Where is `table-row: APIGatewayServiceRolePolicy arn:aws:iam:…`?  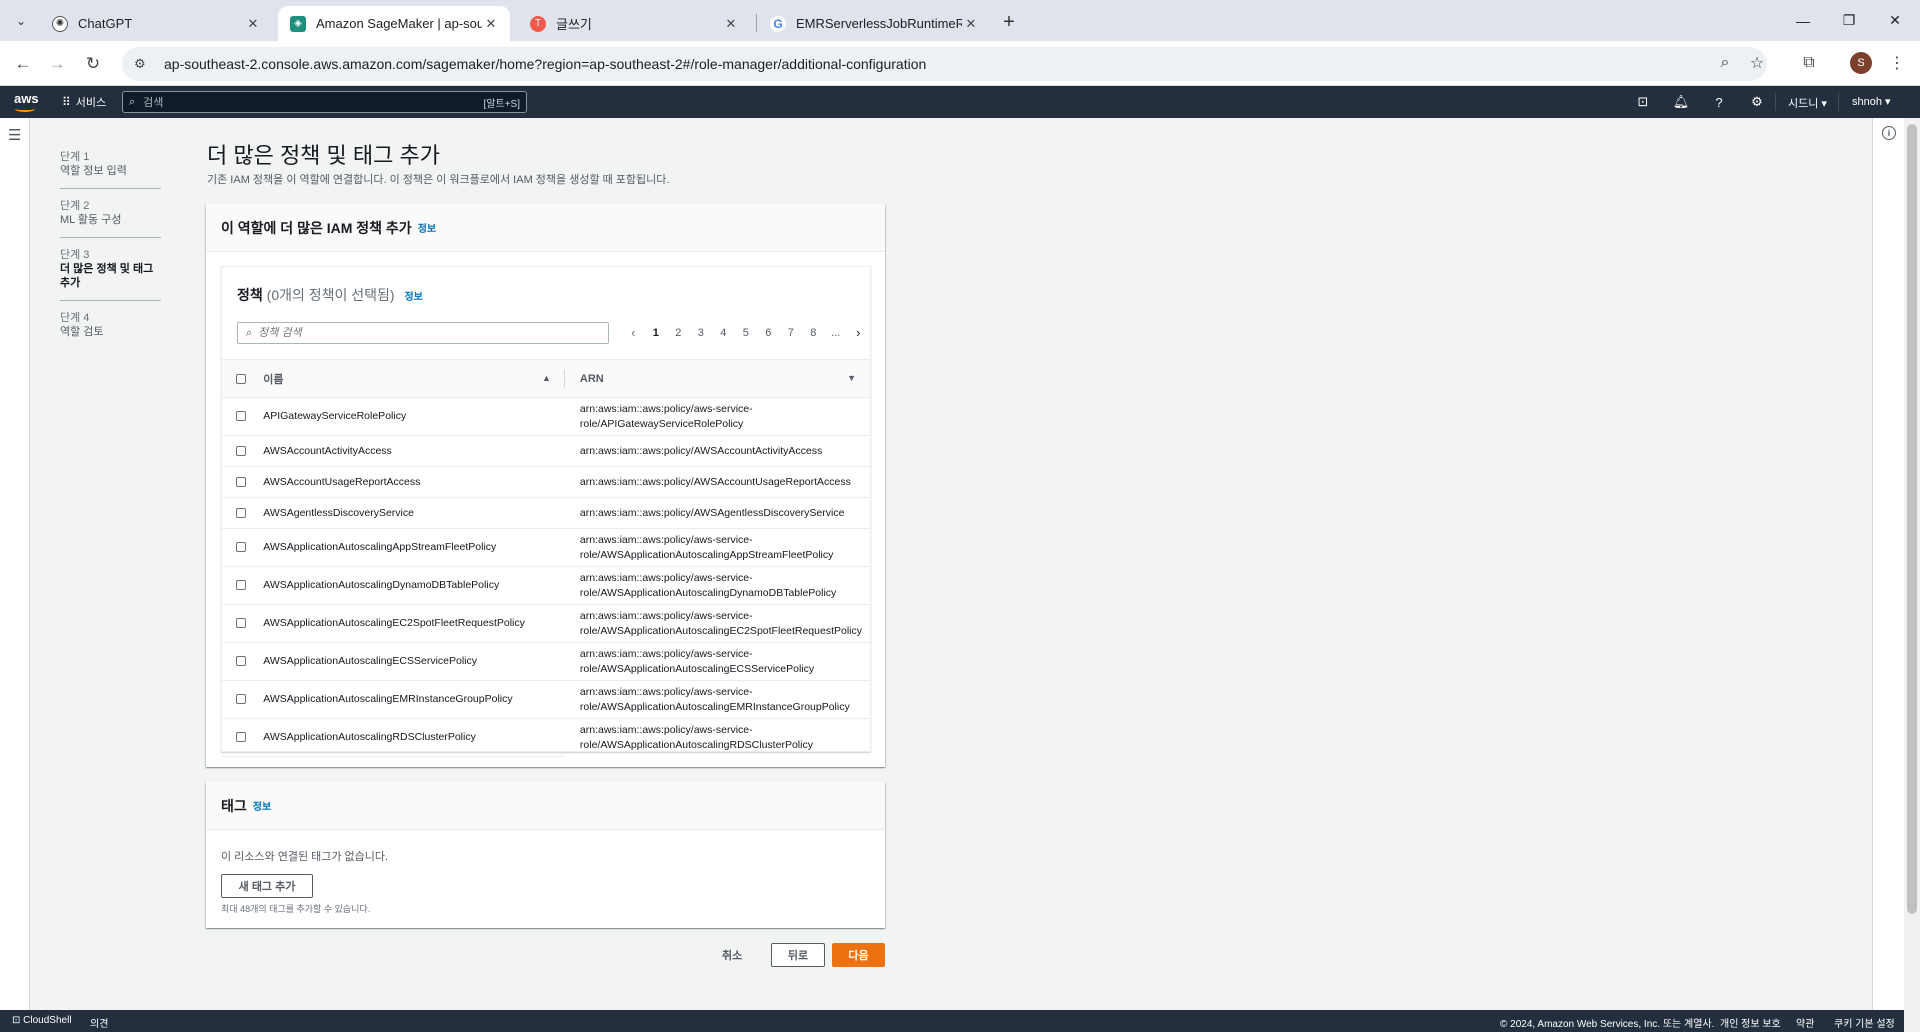
table-row: APIGatewayServiceRolePolicy arn:aws:iam:… is located at coordinates (546, 416).